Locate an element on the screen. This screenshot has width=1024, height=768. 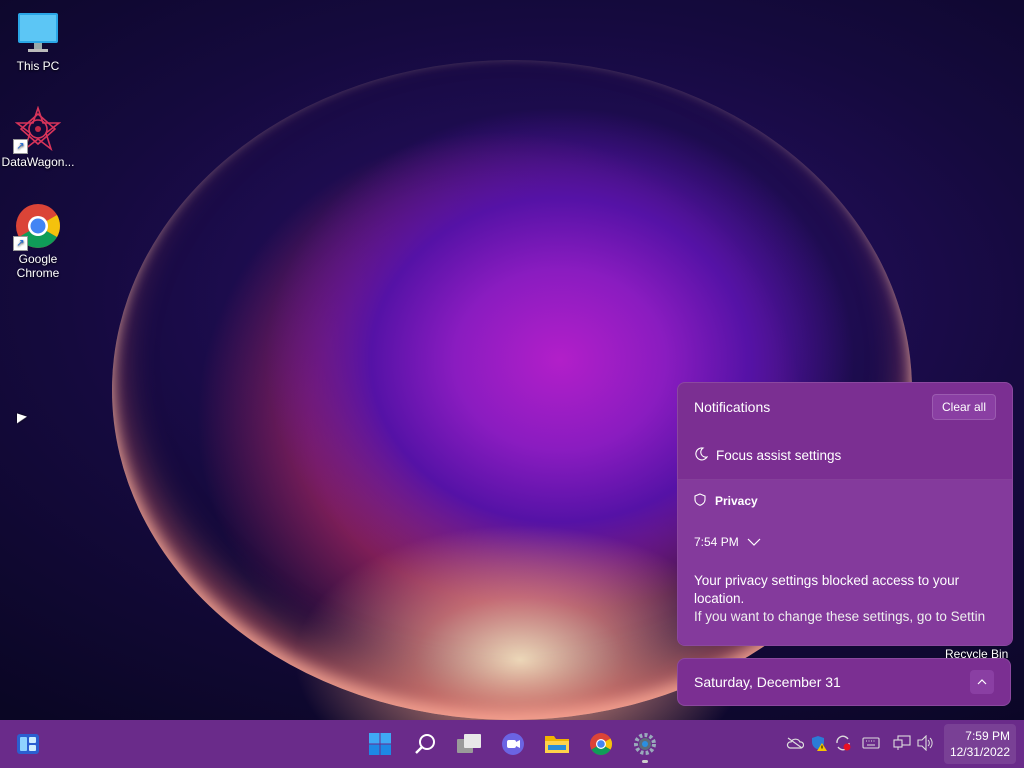
search-button is located at coordinates (425, 744).